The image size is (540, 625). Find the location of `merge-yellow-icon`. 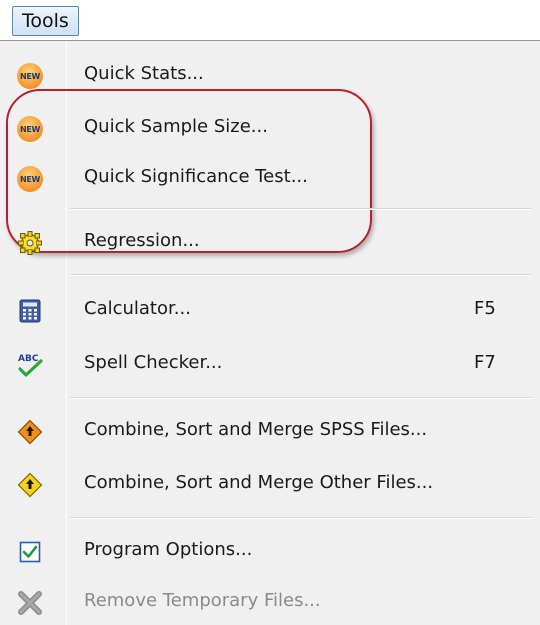

merge-yellow-icon is located at coordinates (30, 485).